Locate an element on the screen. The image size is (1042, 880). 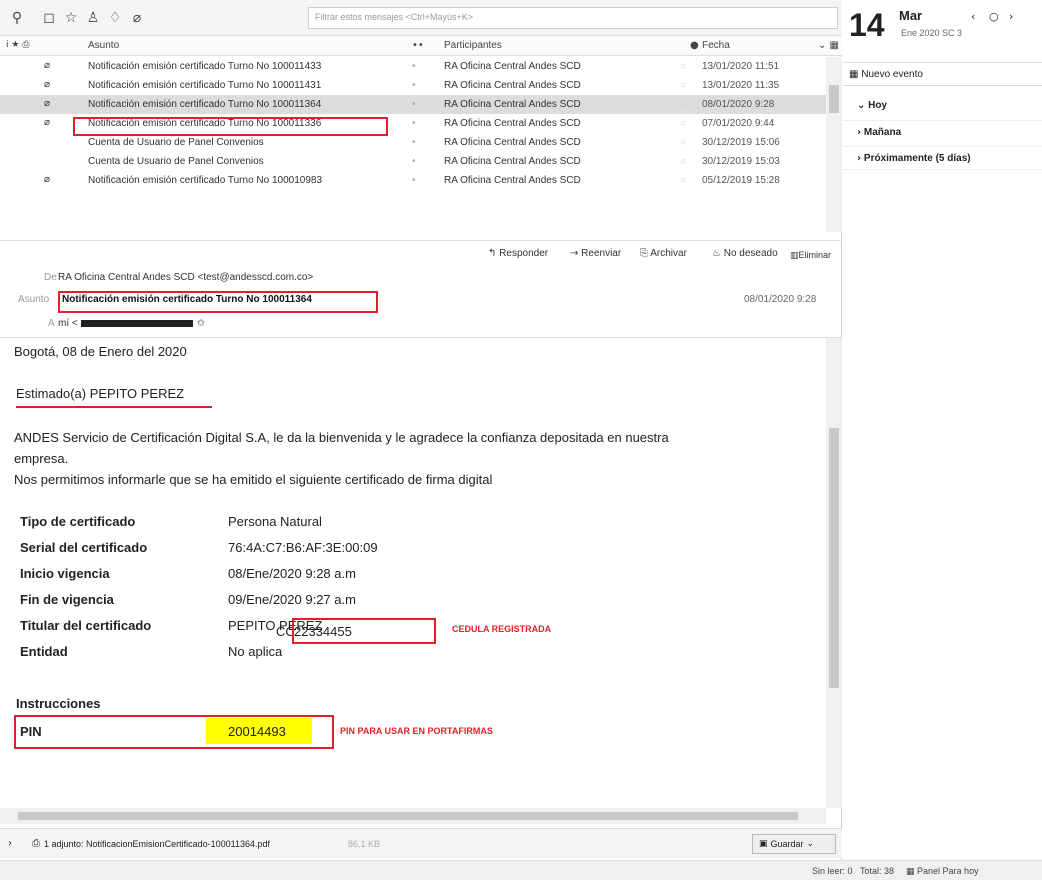
save-attachment-button: ▣ Guardar ⌄ is located at coordinates (794, 844).